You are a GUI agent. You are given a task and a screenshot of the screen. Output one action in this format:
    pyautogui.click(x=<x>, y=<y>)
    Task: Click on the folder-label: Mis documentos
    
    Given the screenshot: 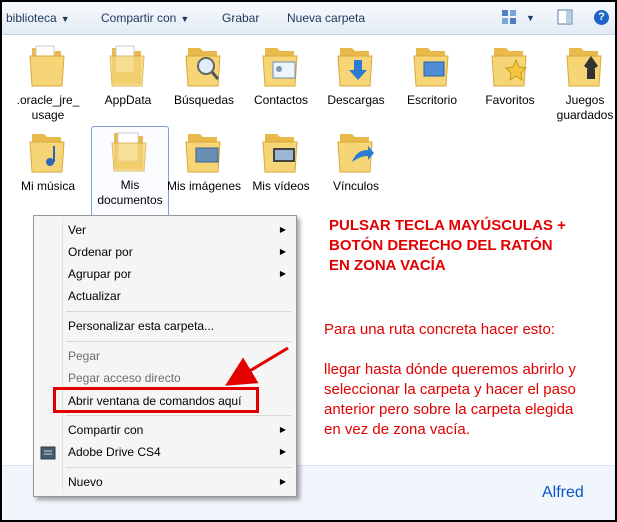 What is the action you would take?
    pyautogui.click(x=130, y=192)
    